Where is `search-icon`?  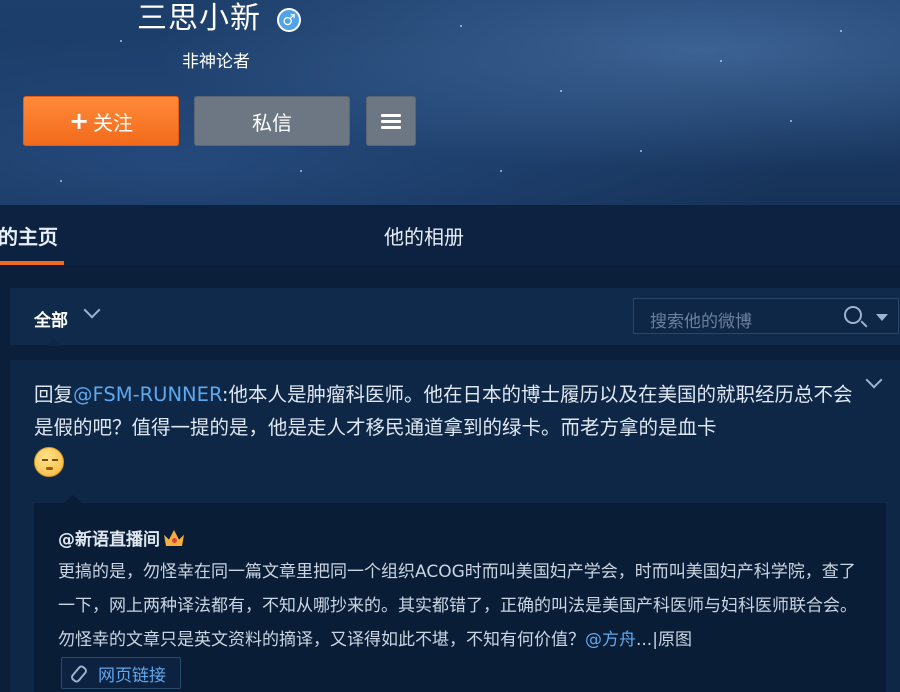
search-icon is located at coordinates (853, 315).